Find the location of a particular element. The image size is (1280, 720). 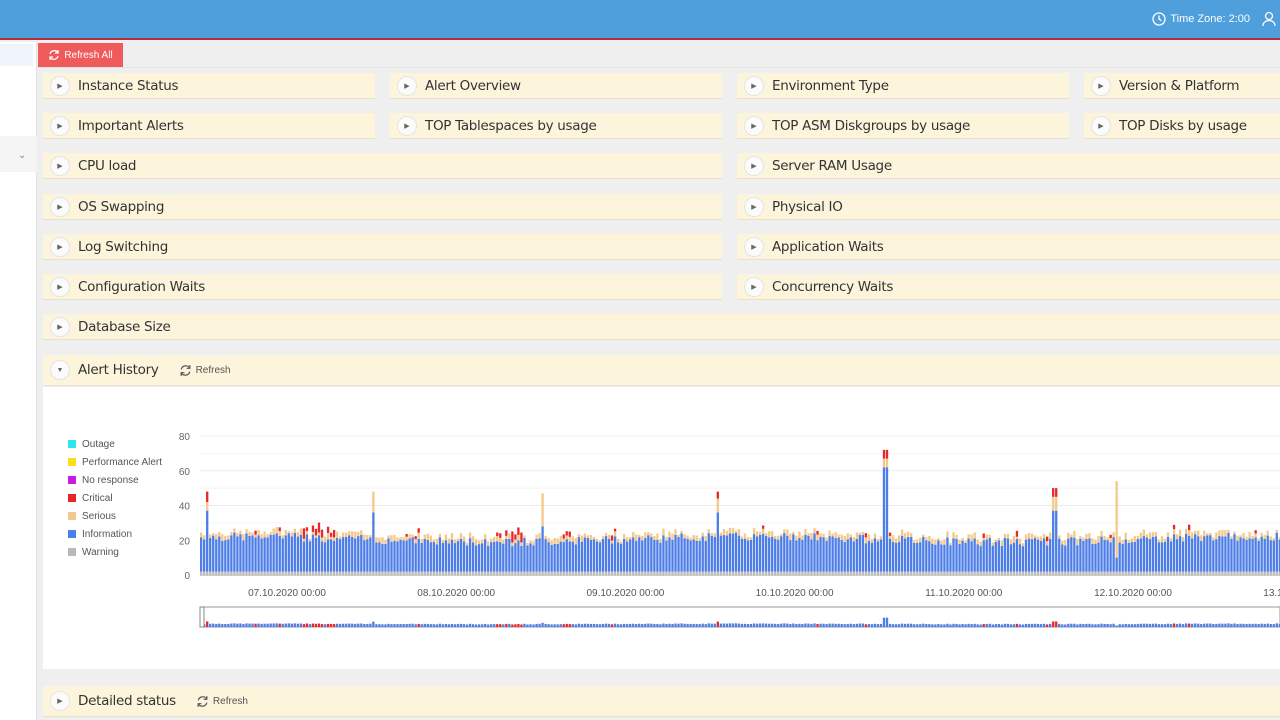

panel-alert-history: ▼ Alert History Refresh is located at coordinates (661, 370).